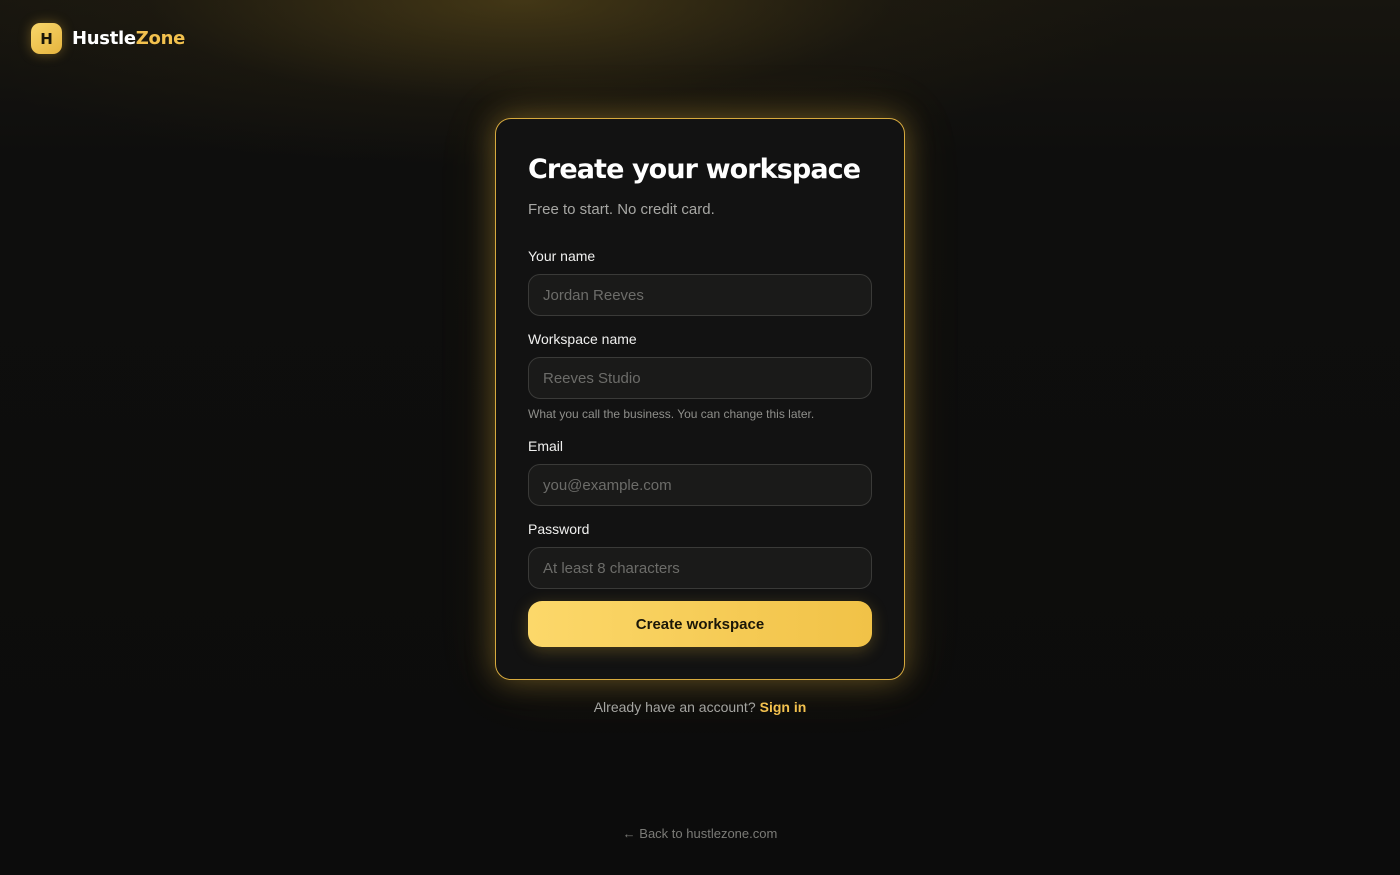 Image resolution: width=1400 pixels, height=875 pixels. Describe the element at coordinates (700, 485) in the screenshot. I see `email-input` at that location.